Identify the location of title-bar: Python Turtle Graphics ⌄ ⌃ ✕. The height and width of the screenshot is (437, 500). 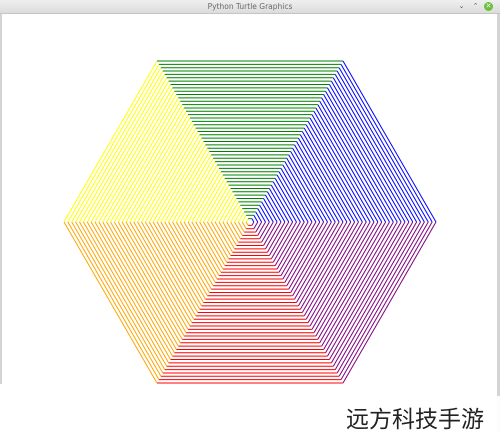
(250, 7).